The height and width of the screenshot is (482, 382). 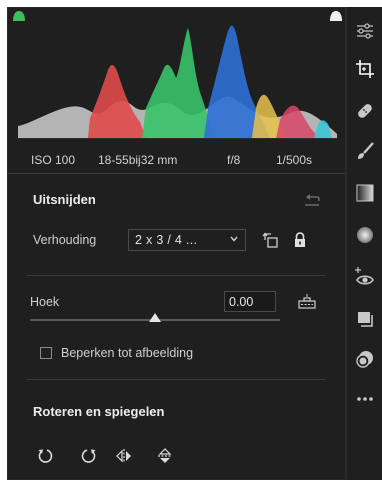 I want to click on crop-tool-button, so click(x=365, y=69).